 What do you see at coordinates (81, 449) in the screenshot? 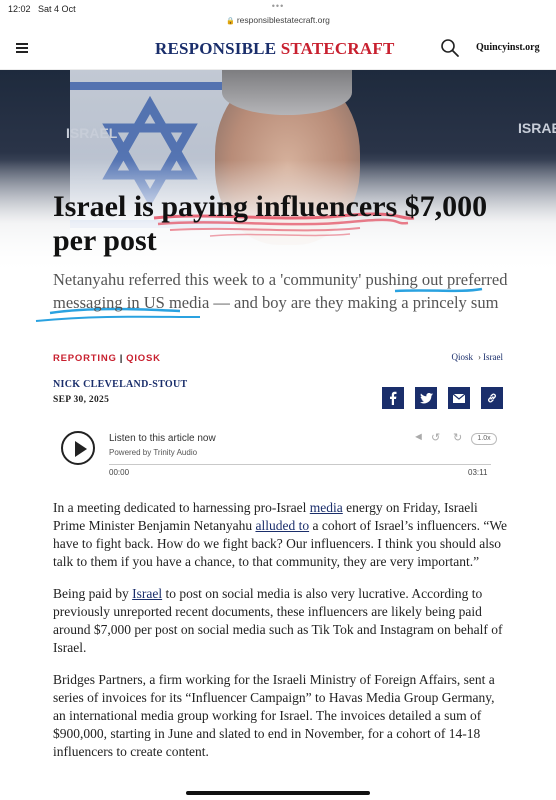
I see `play-icon` at bounding box center [81, 449].